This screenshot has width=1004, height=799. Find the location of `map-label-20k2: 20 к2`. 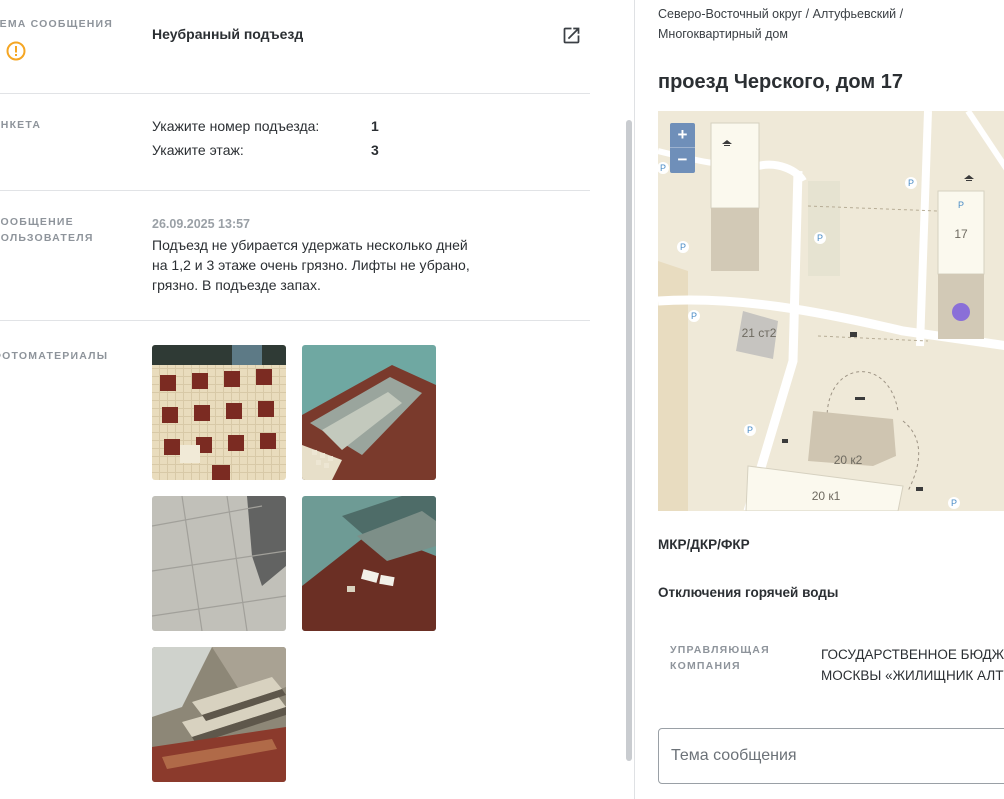

map-label-20k2: 20 к2 is located at coordinates (848, 460).